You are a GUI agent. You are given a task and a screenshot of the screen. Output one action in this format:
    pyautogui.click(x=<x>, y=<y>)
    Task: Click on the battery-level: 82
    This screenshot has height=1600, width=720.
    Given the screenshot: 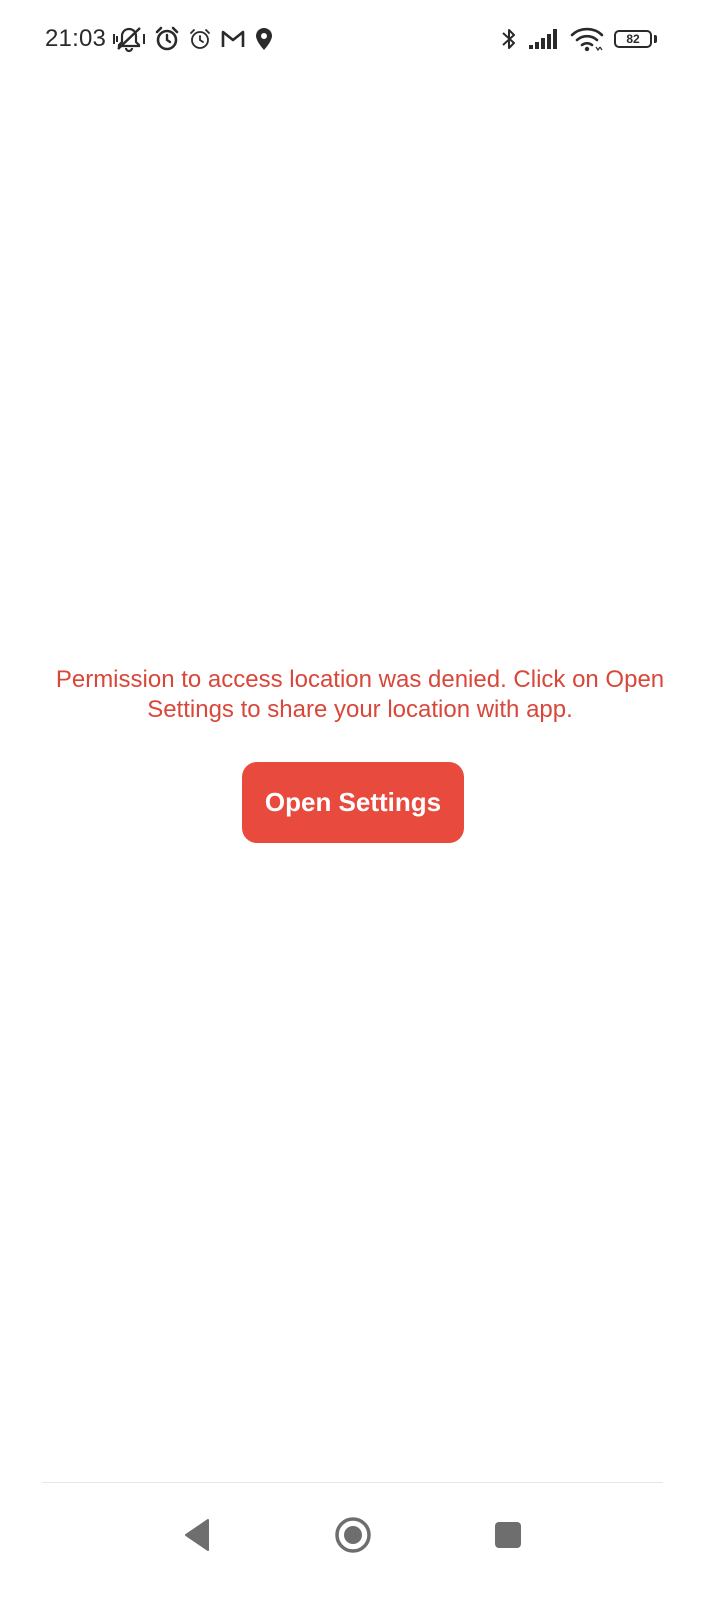 What is the action you would take?
    pyautogui.click(x=633, y=39)
    